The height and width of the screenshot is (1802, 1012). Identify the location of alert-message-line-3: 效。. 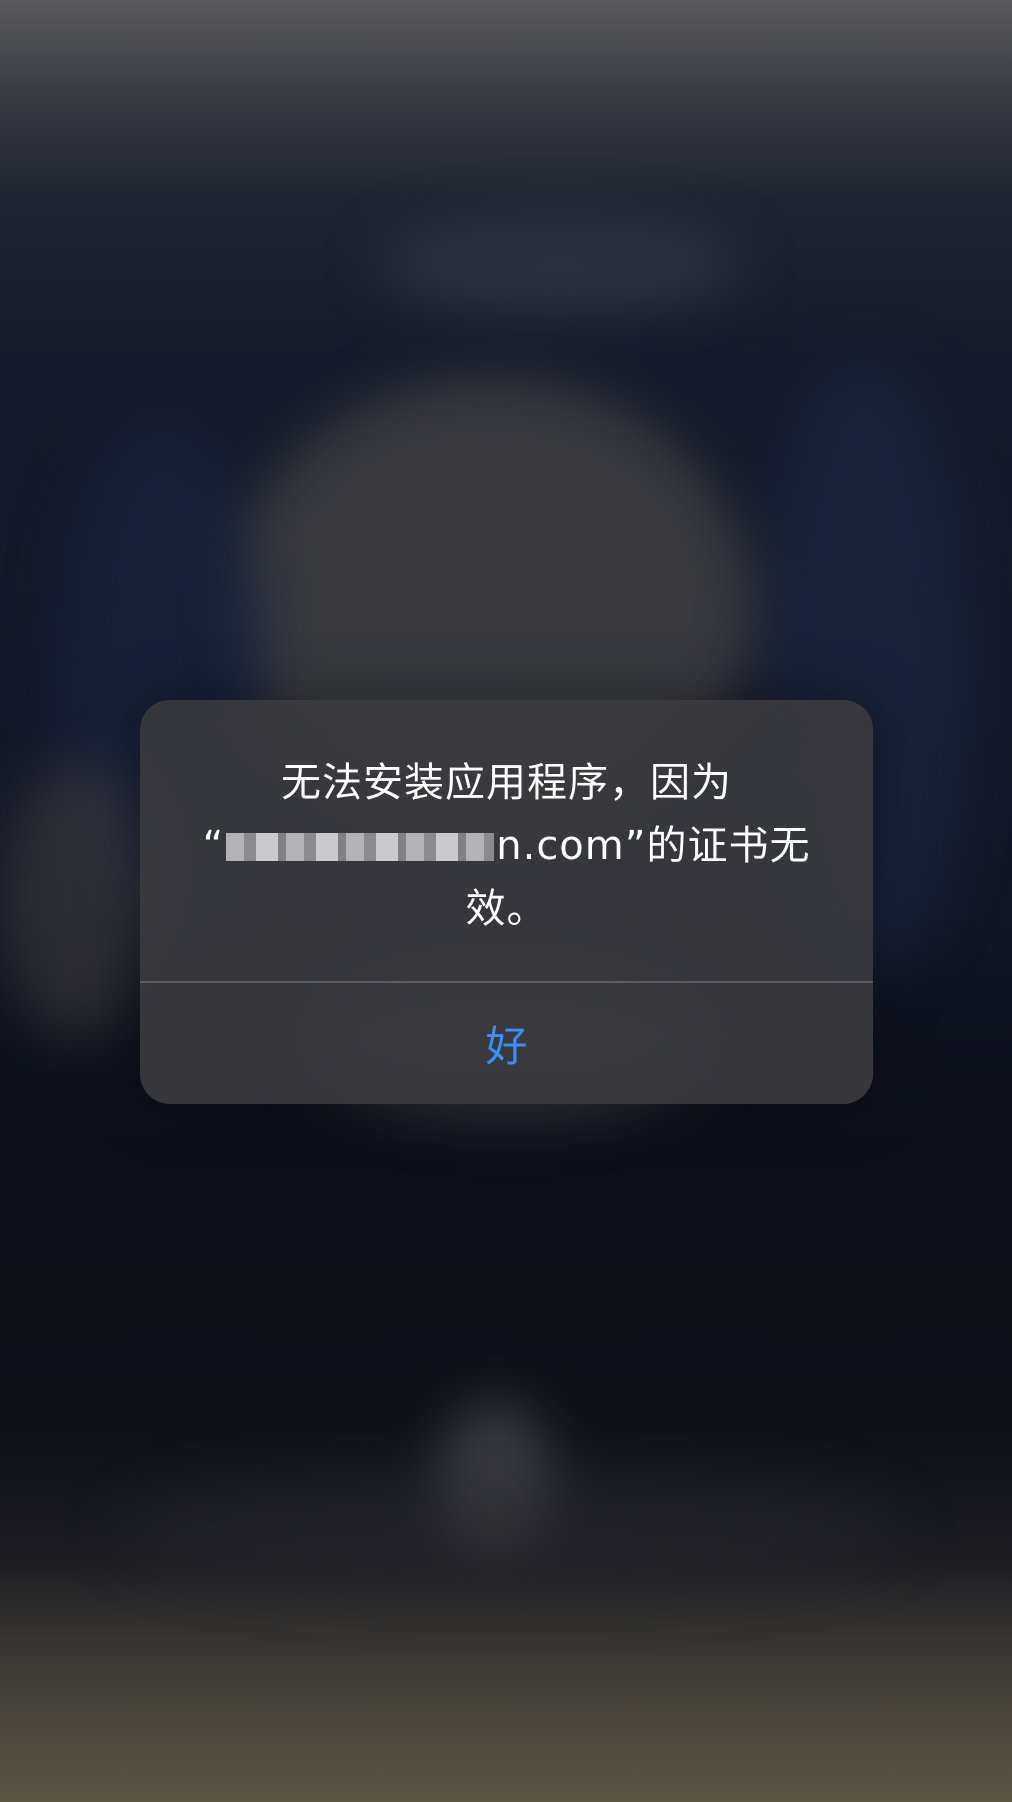
(506, 909).